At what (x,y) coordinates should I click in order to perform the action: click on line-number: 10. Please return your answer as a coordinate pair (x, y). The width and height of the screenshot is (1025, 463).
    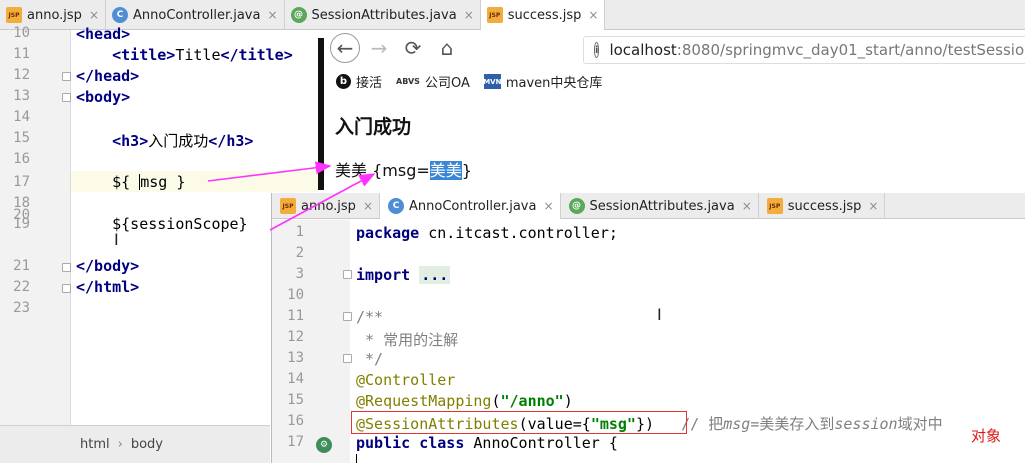
    Looking at the image, I should click on (295, 295).